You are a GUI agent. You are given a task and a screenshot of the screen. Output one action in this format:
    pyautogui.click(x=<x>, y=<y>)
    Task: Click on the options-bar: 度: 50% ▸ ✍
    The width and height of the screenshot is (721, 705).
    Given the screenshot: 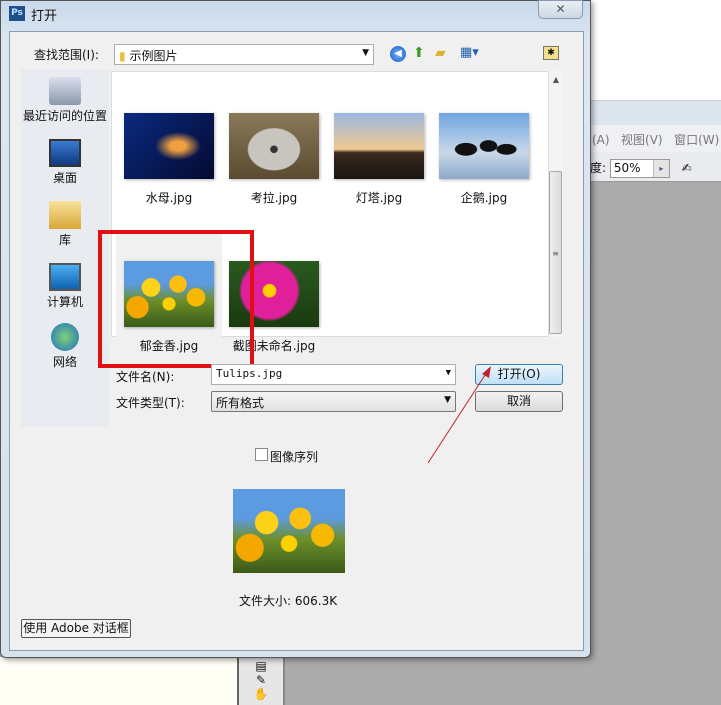 What is the action you would take?
    pyautogui.click(x=655, y=167)
    